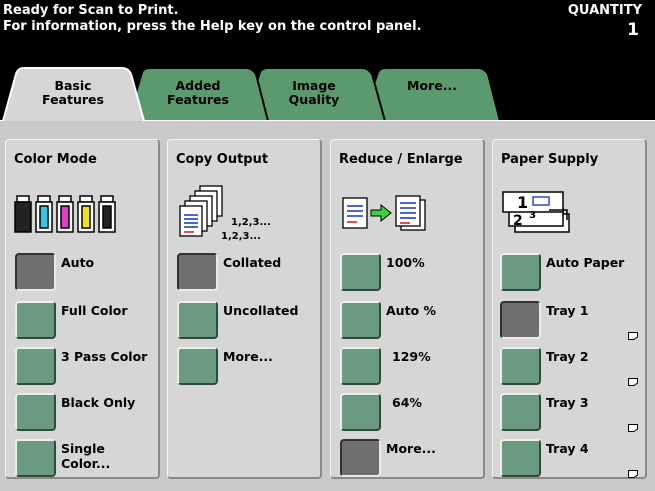  Describe the element at coordinates (94, 310) in the screenshot. I see `color-mode-option-label: Full Color` at that location.